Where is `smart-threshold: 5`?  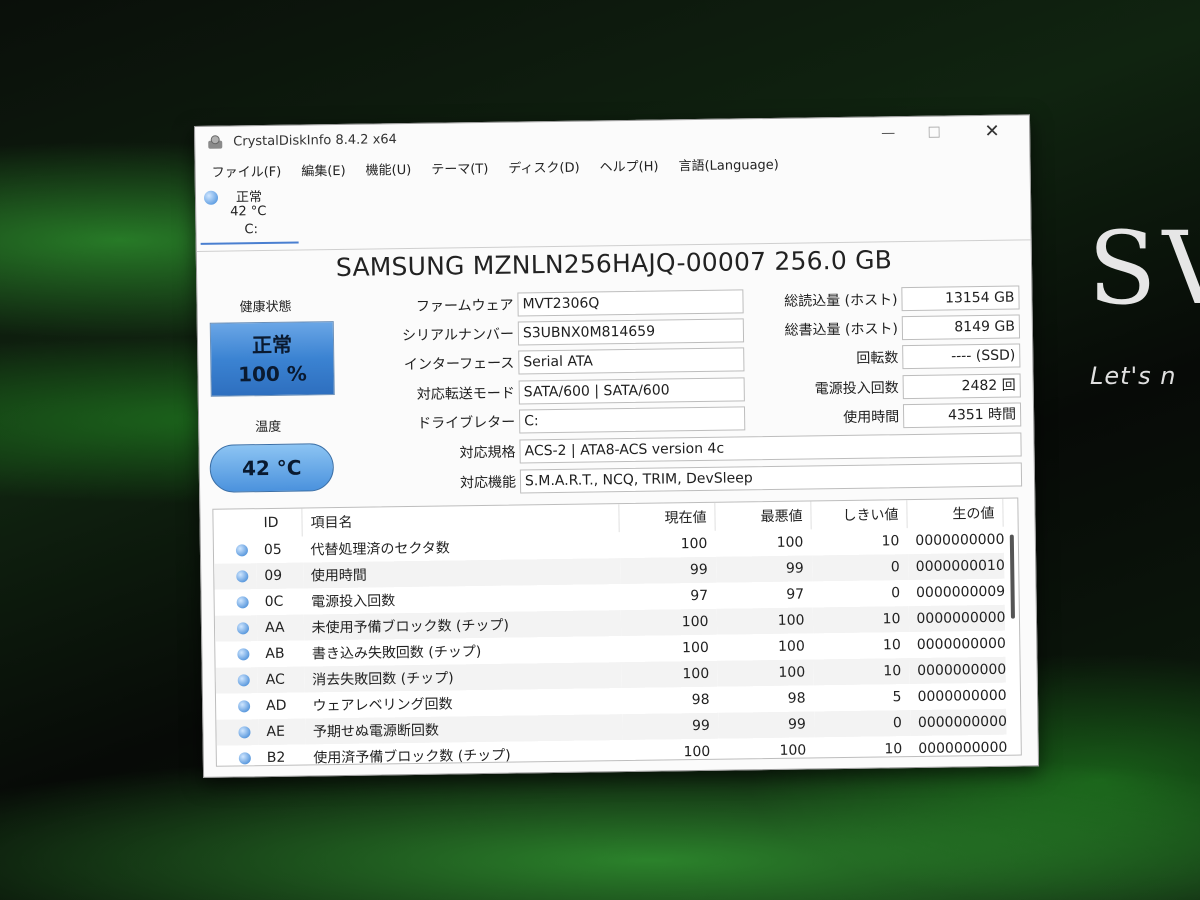
smart-threshold: 5 is located at coordinates (897, 697).